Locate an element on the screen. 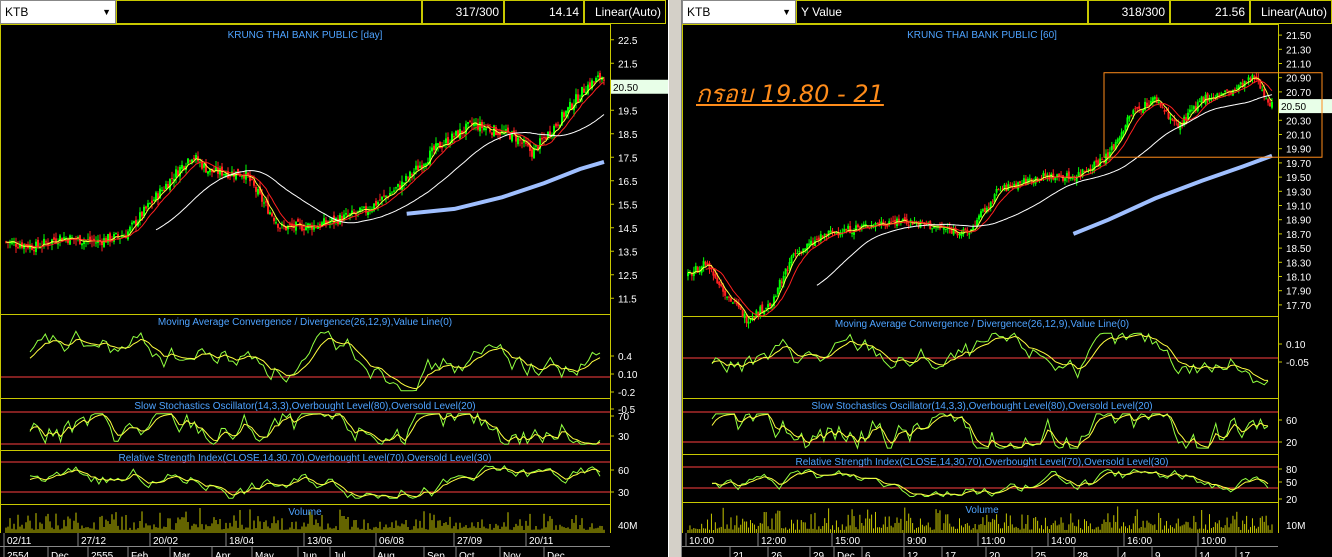 The height and width of the screenshot is (557, 1332). right-scale-mode: Linear(Auto) is located at coordinates (1291, 12).